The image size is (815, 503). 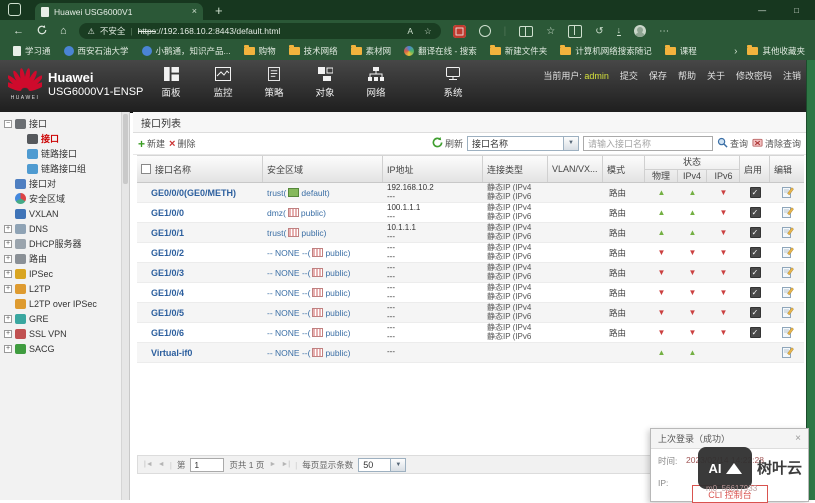 I want to click on nav-item-system: 系统, so click(x=453, y=83).